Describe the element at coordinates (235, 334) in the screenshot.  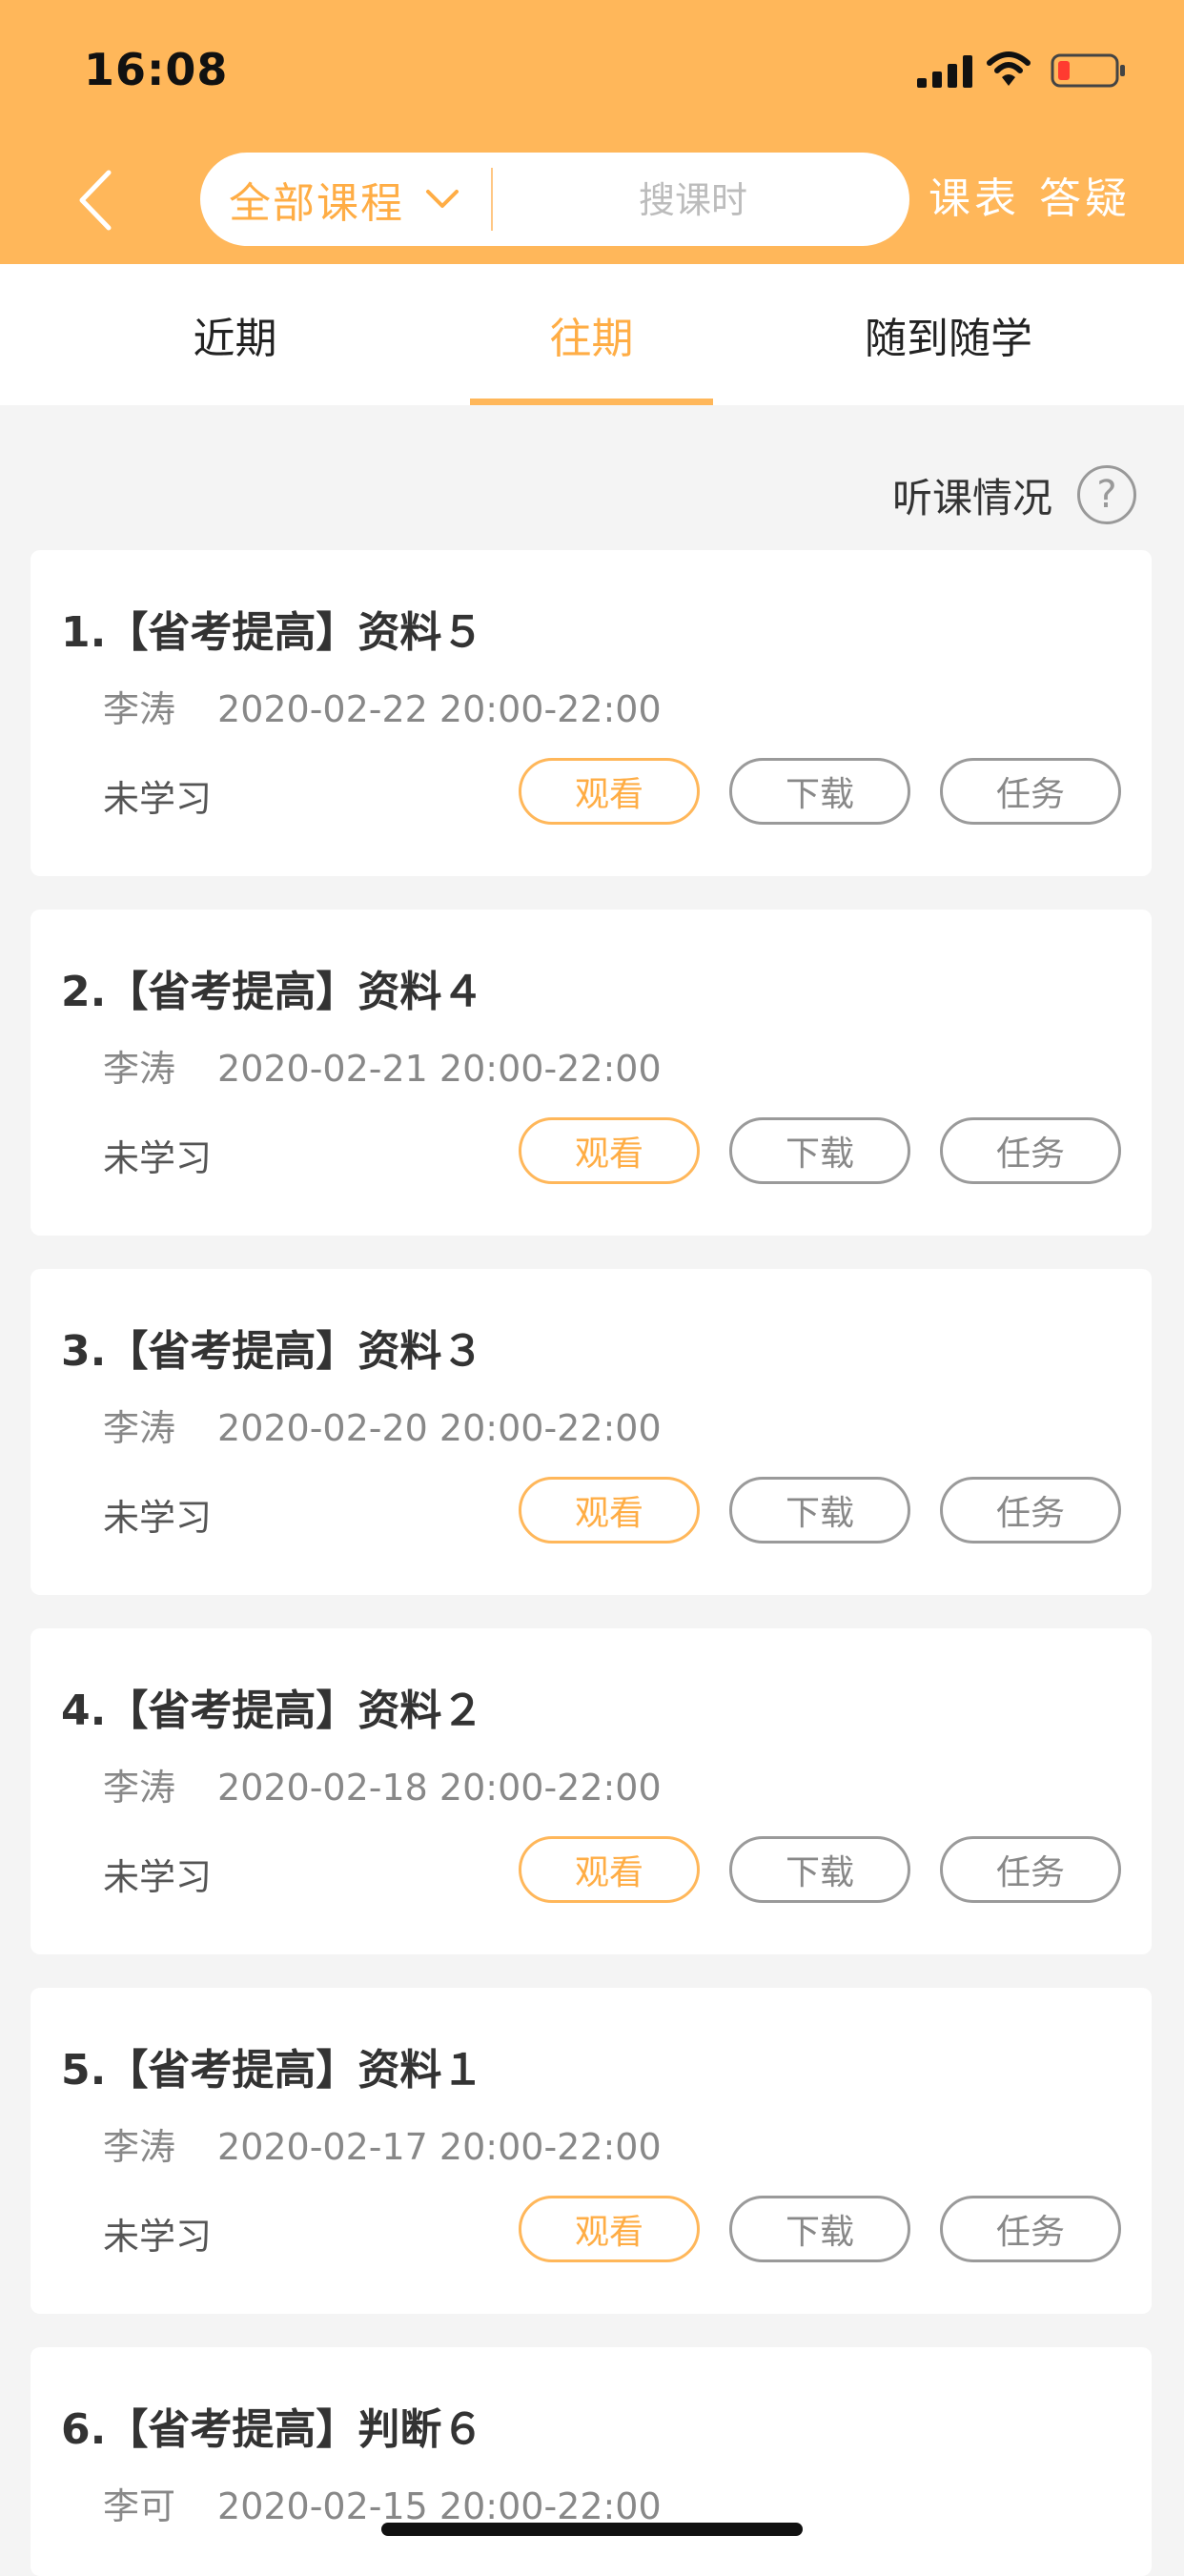
I see `tab-recent: 近期` at that location.